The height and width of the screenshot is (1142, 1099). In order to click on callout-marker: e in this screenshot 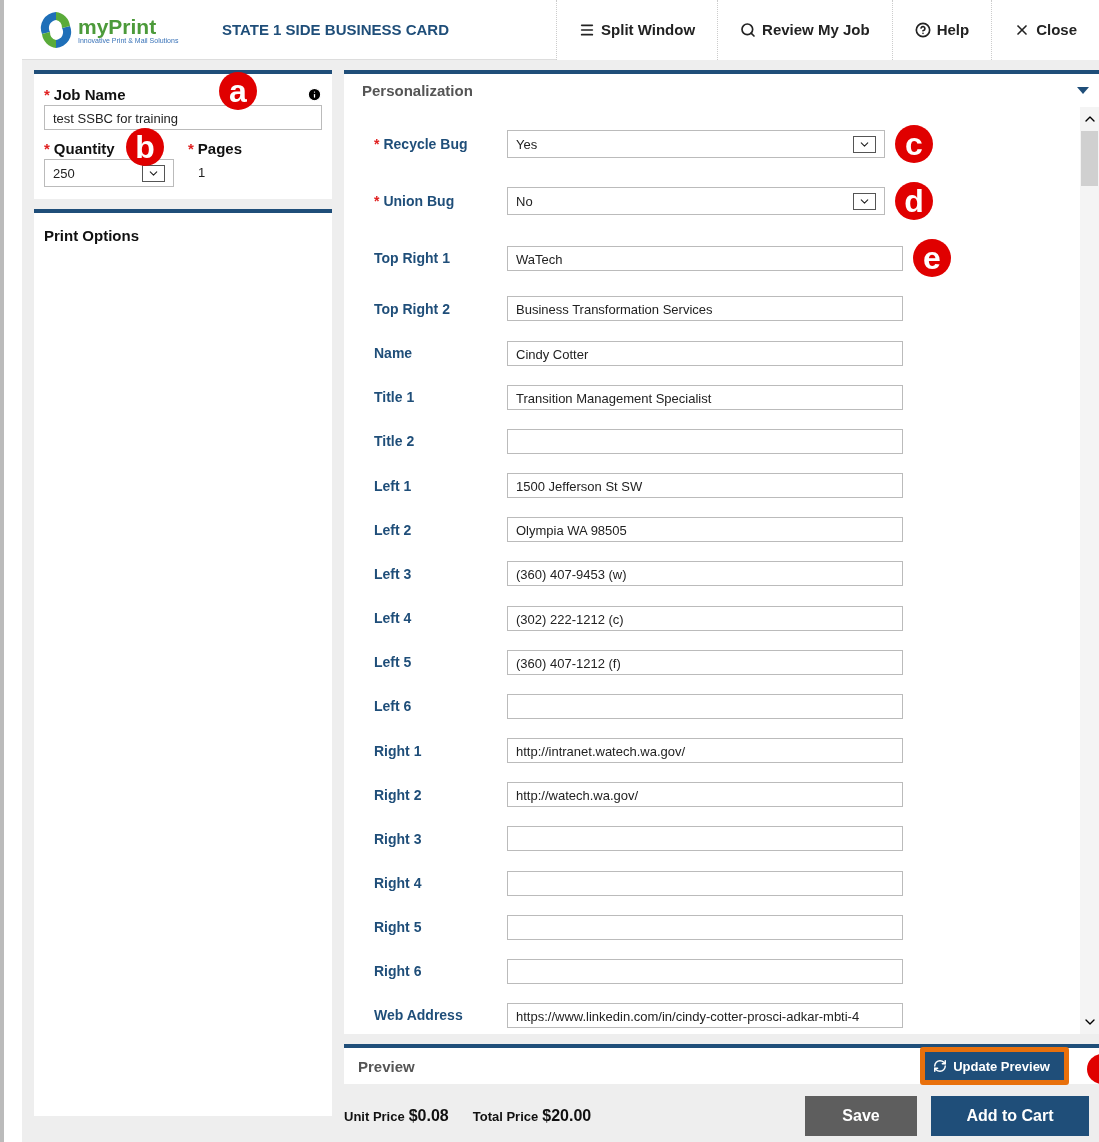, I will do `click(932, 258)`.